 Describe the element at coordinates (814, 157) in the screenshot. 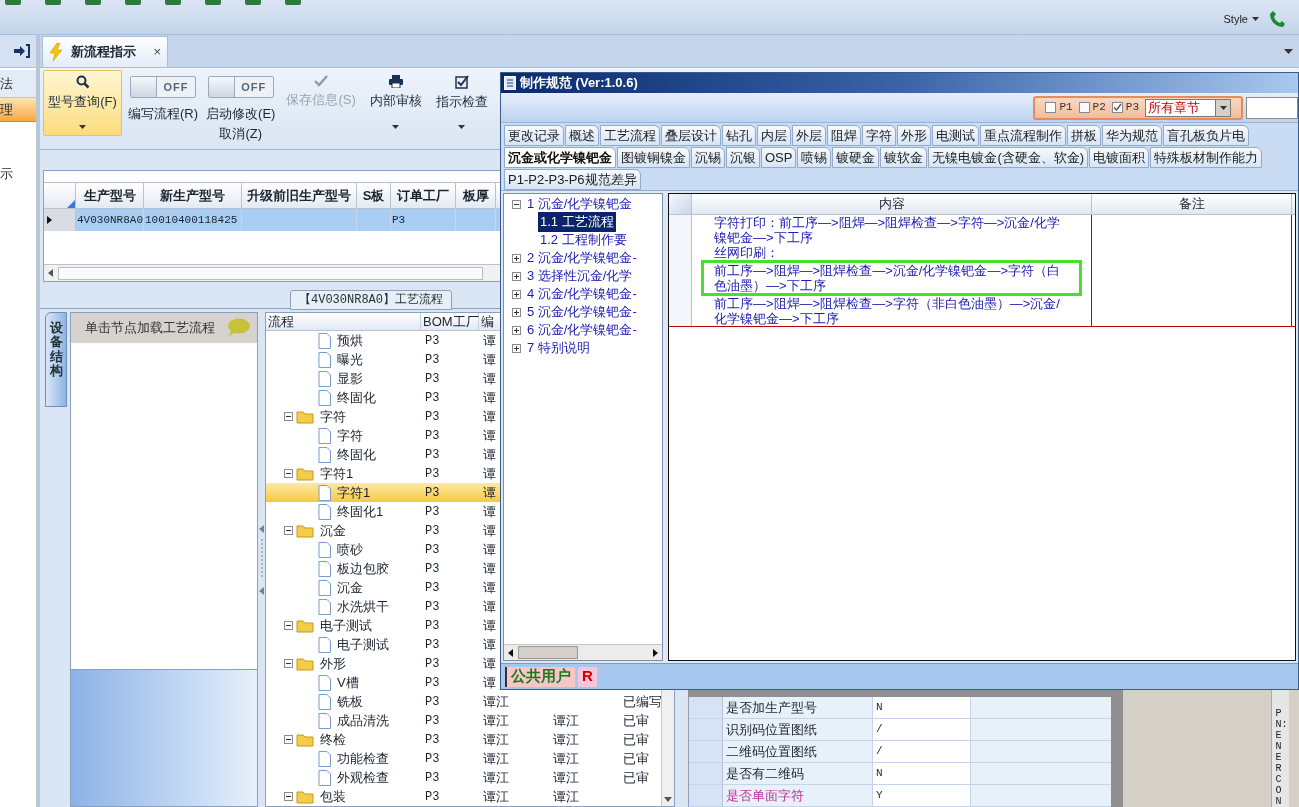

I see `tab: 喷锡` at that location.